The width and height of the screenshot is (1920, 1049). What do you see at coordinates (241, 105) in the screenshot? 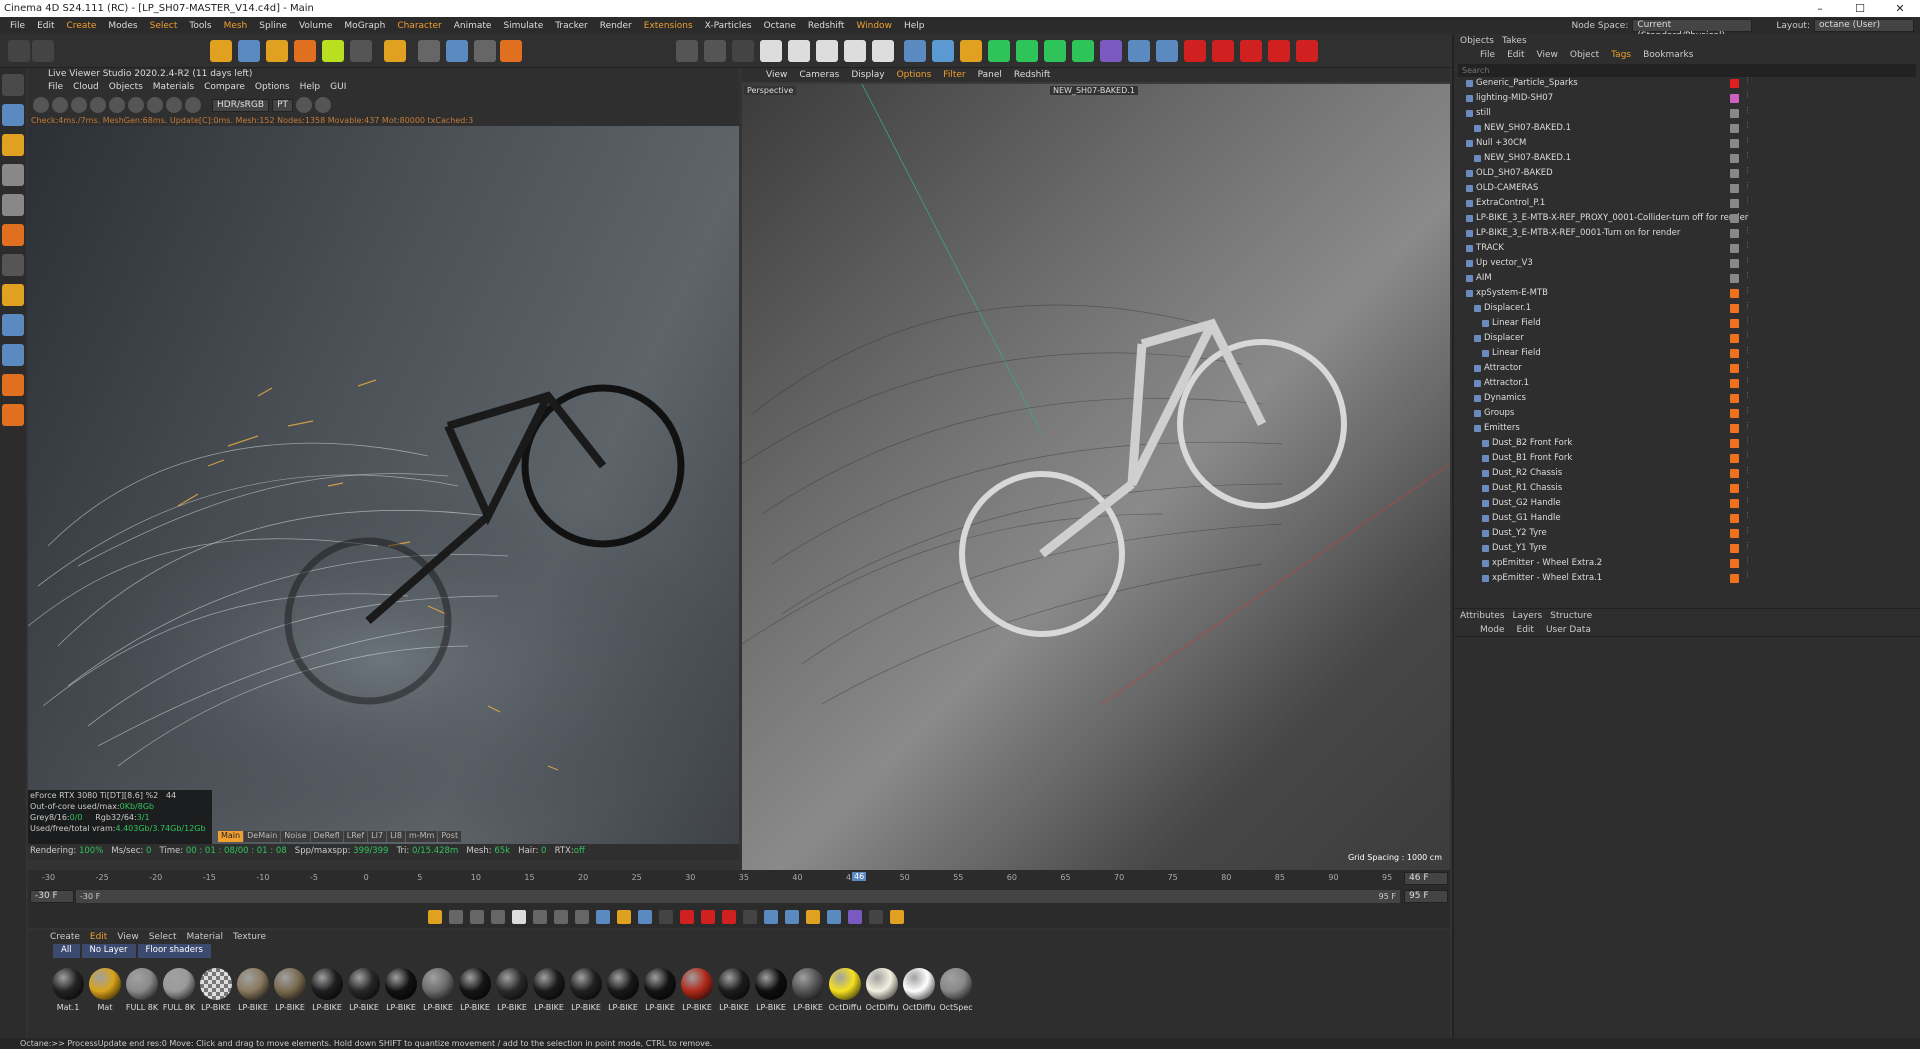
I see `color-space-select: HDR/sRGB` at bounding box center [241, 105].